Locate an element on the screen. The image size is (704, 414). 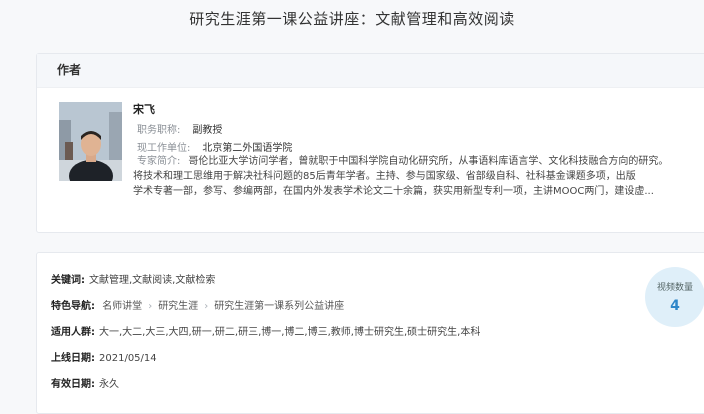
author-intro-label: 专家简介: is located at coordinates (159, 161).